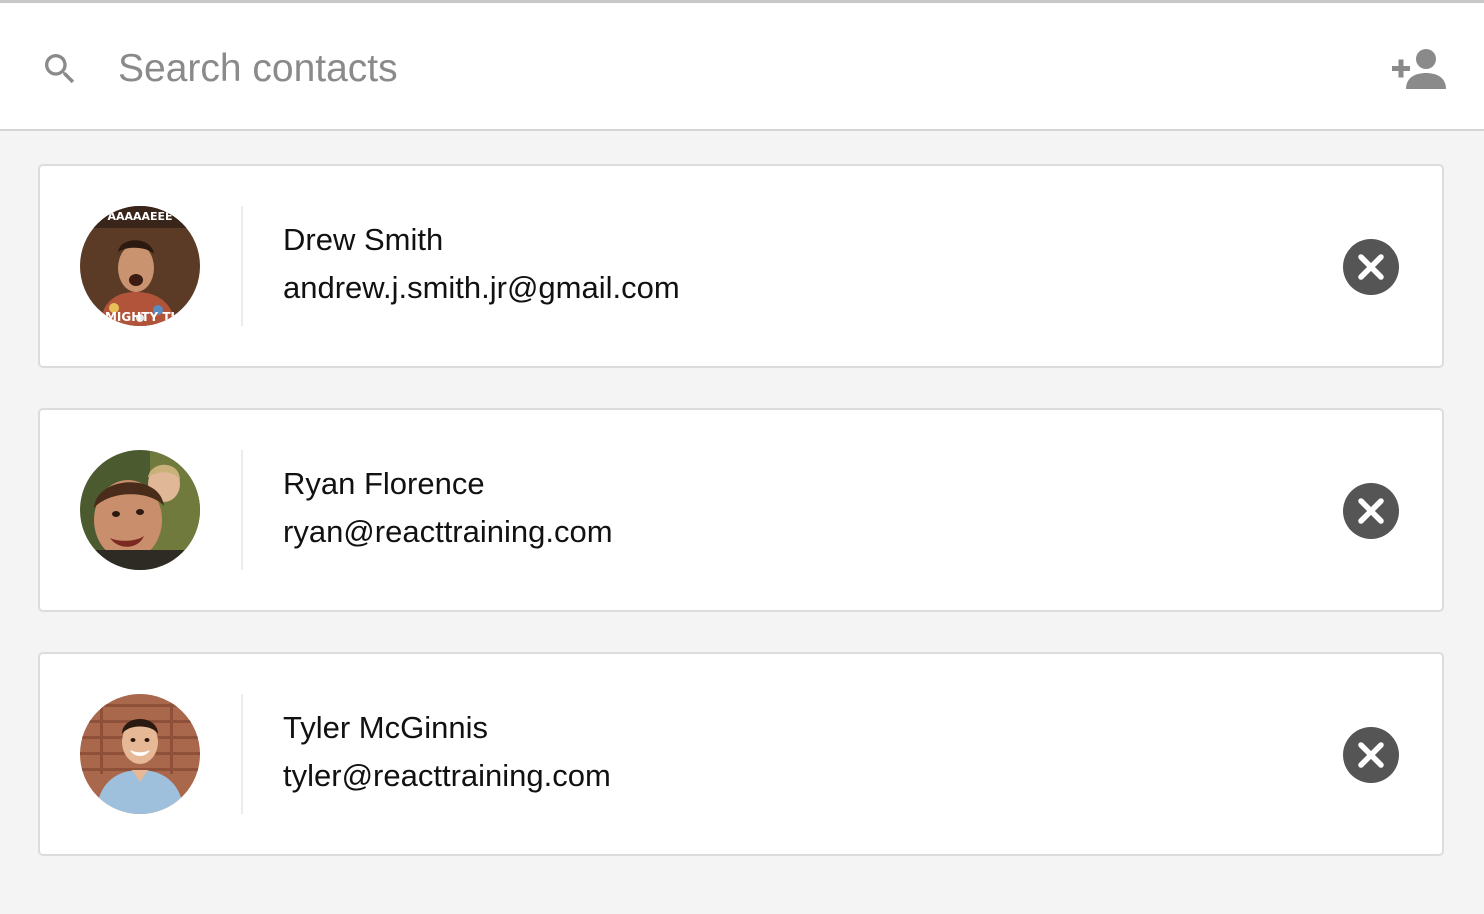 This screenshot has width=1484, height=914. Describe the element at coordinates (385, 727) in the screenshot. I see `contact-name: Tyler McGinnis` at that location.